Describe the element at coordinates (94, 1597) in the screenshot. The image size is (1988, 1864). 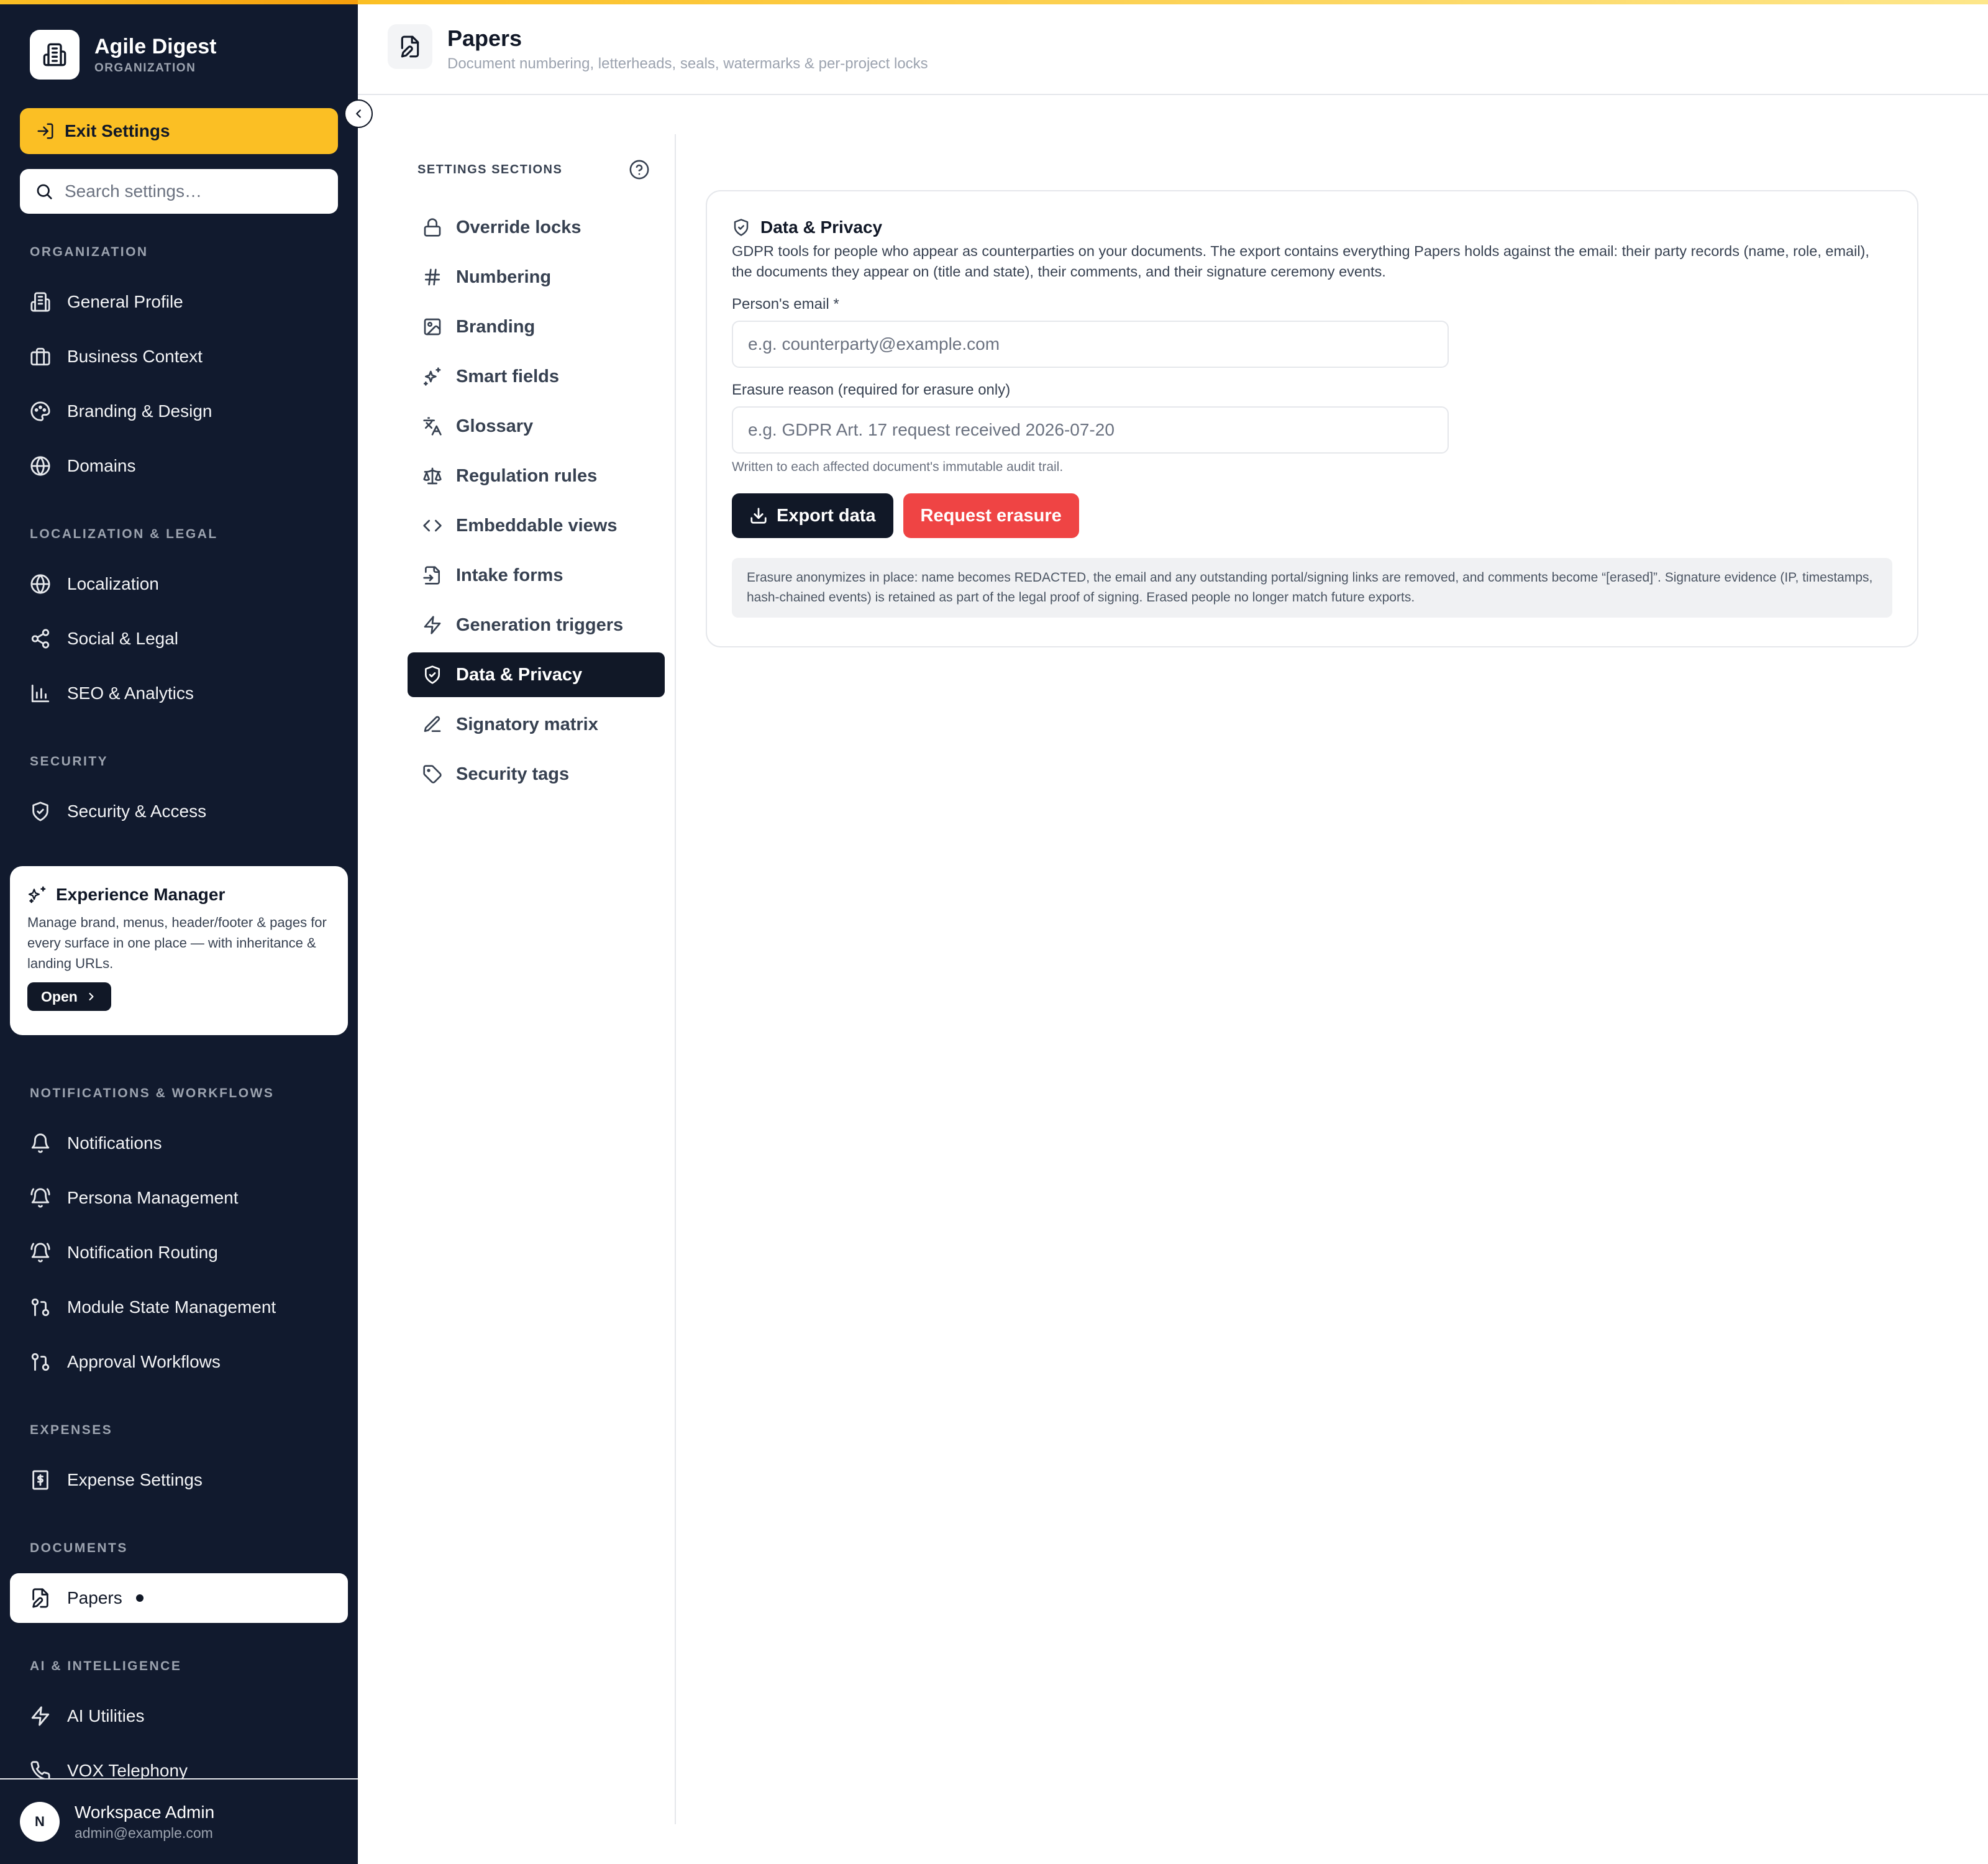
I see `sidebar-item-label: Papers` at that location.